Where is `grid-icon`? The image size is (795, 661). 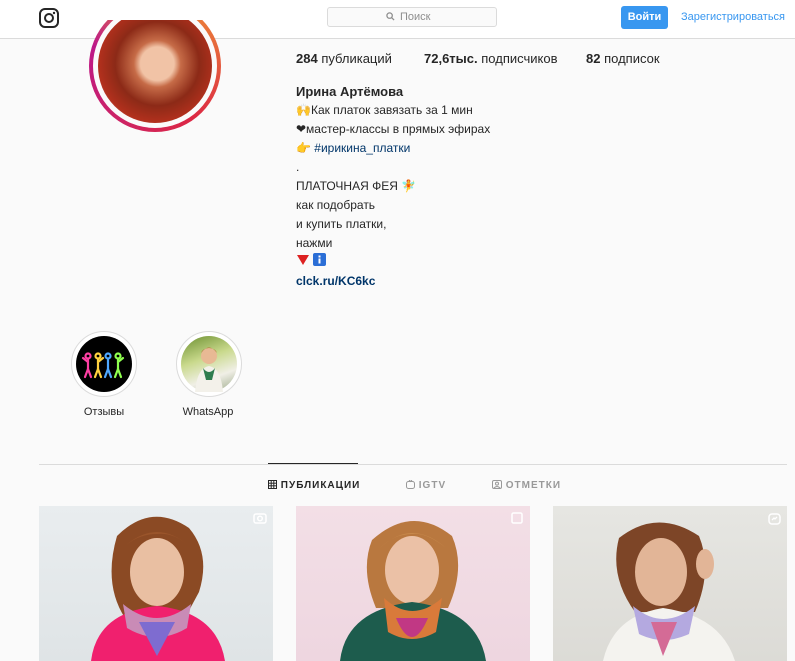 grid-icon is located at coordinates (272, 484).